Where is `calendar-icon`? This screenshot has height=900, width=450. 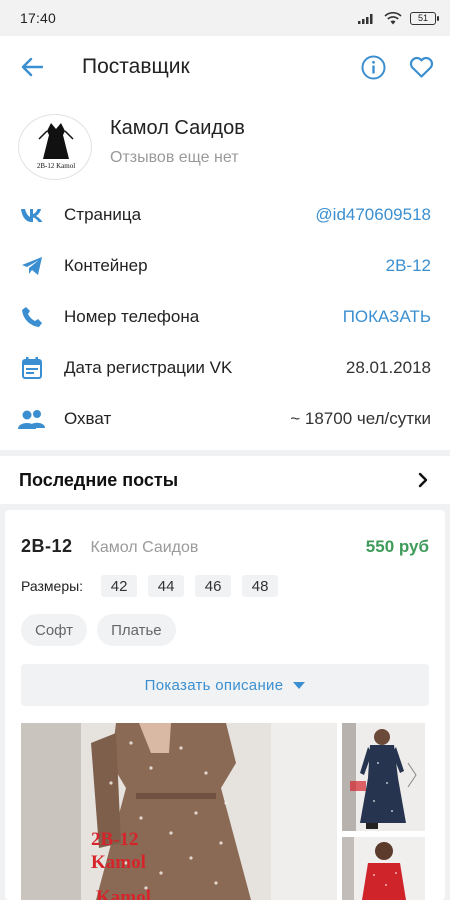 calendar-icon is located at coordinates (32, 368).